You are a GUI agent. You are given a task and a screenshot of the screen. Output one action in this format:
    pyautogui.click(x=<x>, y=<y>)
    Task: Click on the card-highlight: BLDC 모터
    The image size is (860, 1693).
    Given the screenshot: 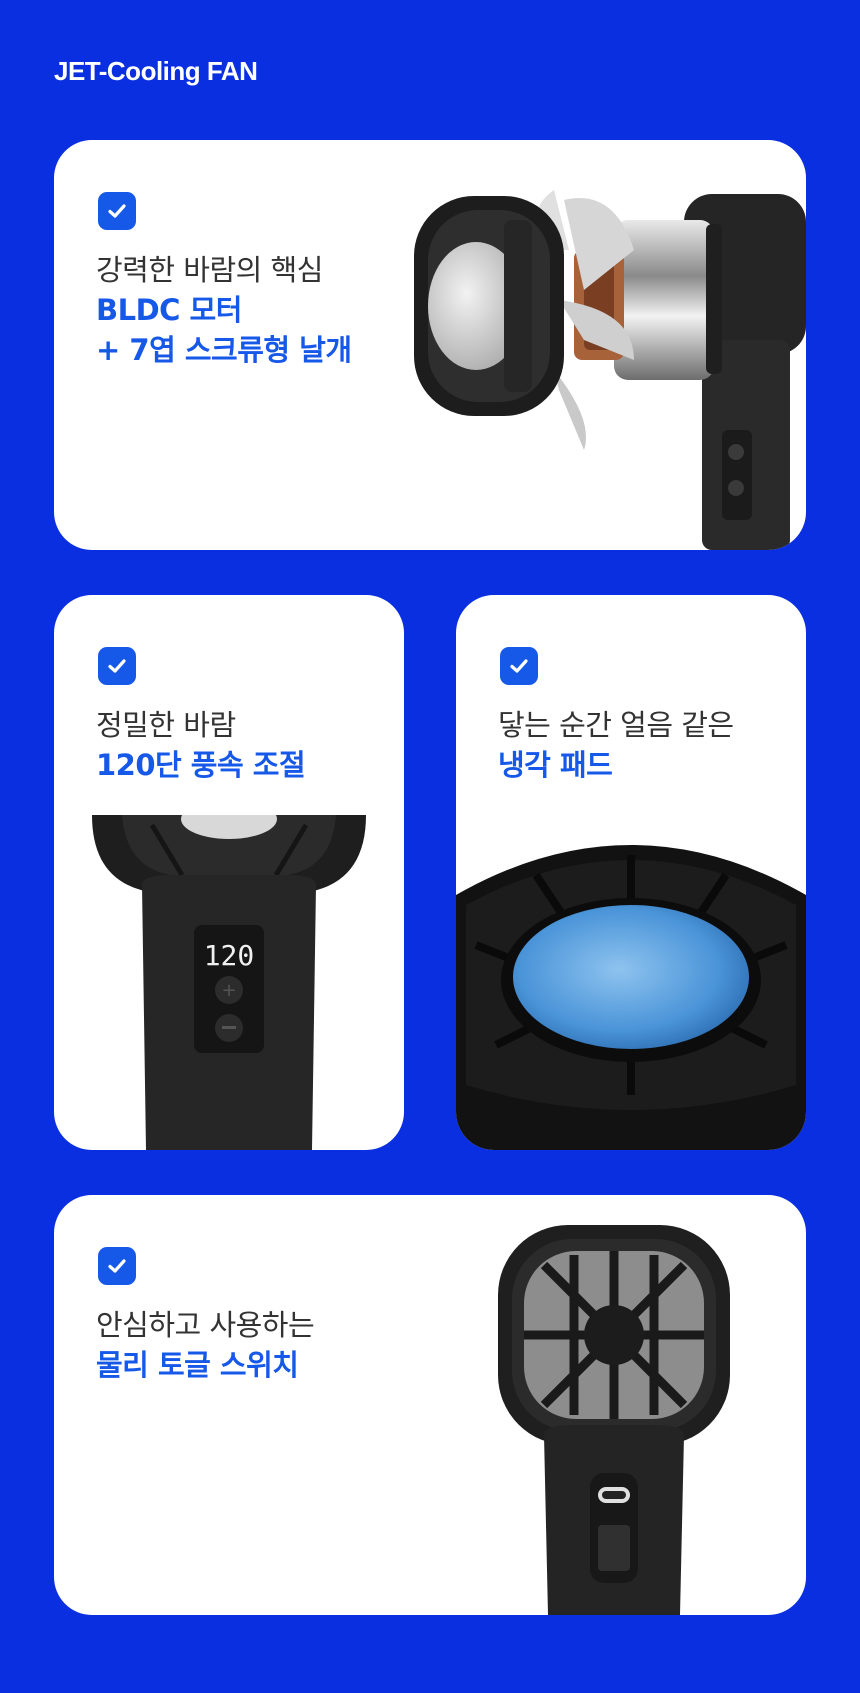 What is the action you would take?
    pyautogui.click(x=169, y=310)
    